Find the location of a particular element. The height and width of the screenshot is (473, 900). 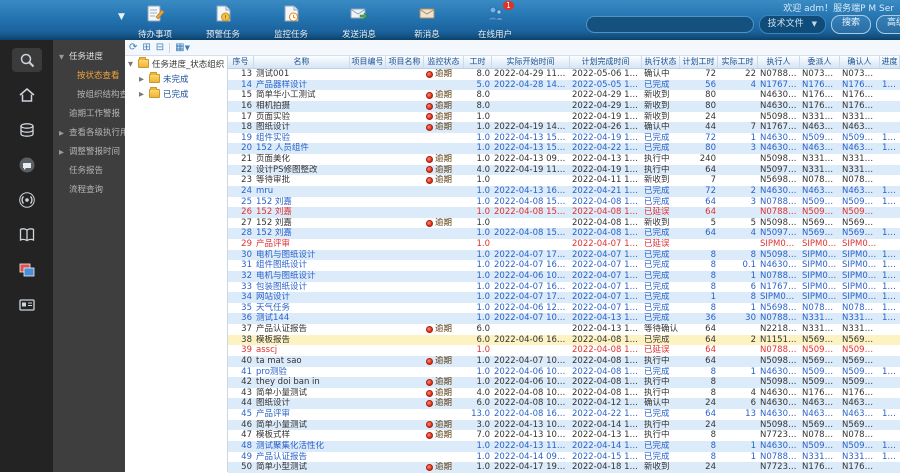

tool-online-users: 1 在线用户 is located at coordinates (495, 20).